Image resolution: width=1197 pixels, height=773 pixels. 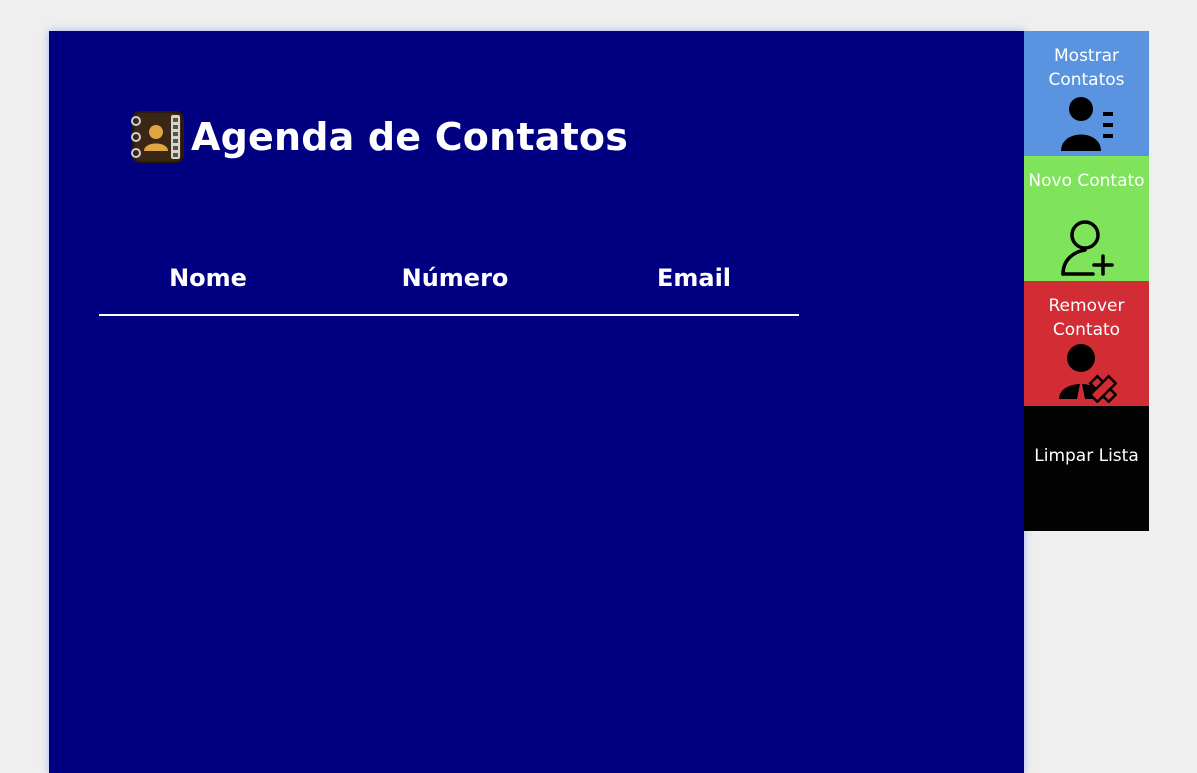 What do you see at coordinates (1086, 218) in the screenshot?
I see `new-contact-button: Novo Contato` at bounding box center [1086, 218].